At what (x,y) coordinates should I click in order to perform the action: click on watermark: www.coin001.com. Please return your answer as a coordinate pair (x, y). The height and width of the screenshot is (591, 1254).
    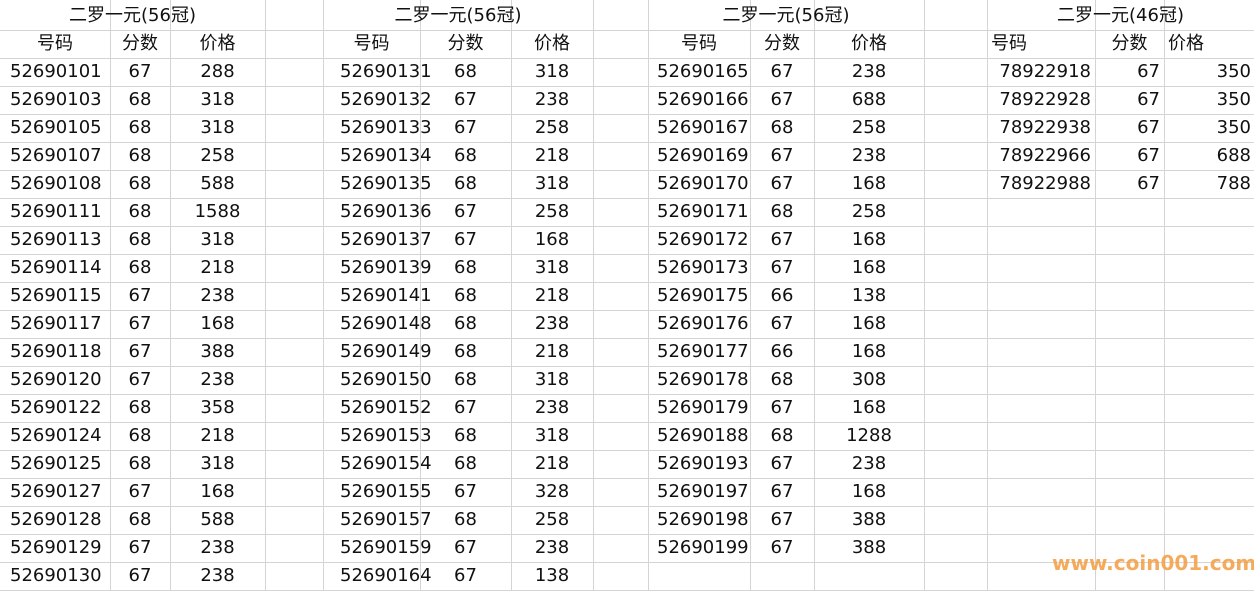
    Looking at the image, I should click on (1153, 563).